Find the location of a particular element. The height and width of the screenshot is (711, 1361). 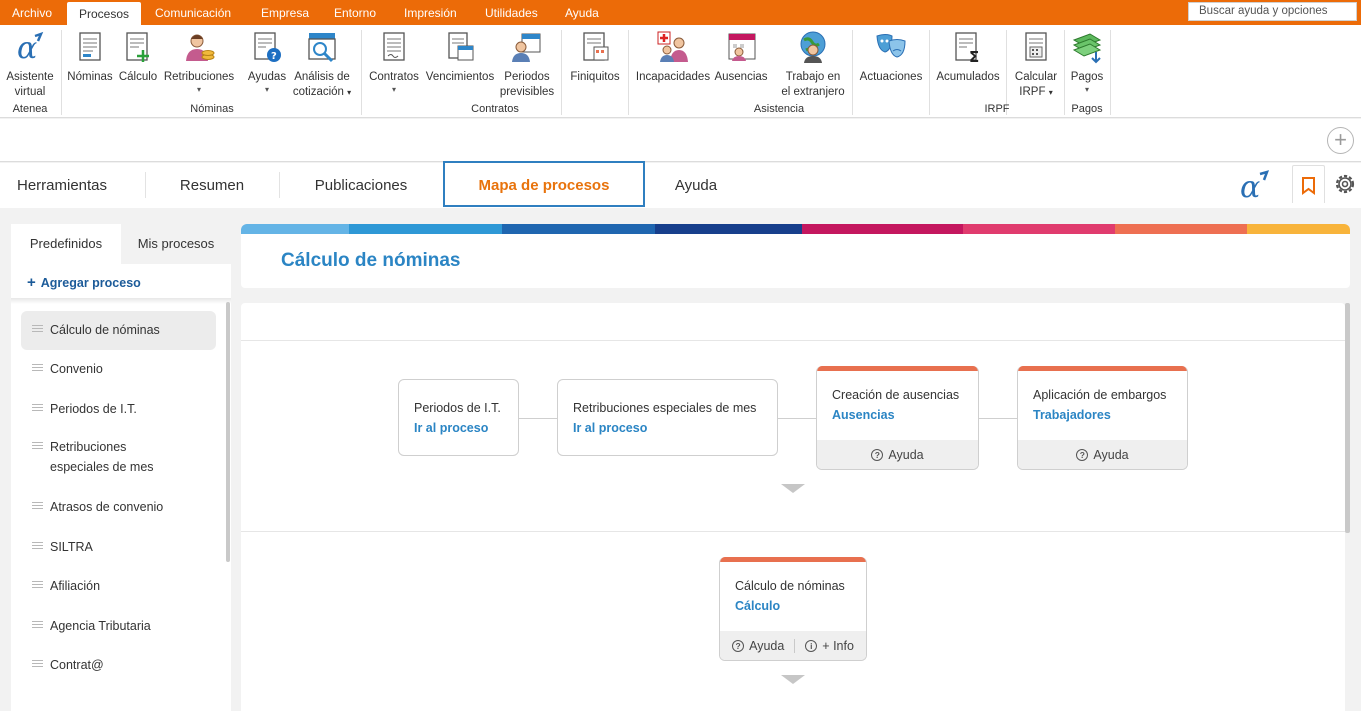

process-item-siltra: SILTRA is located at coordinates (118, 547).